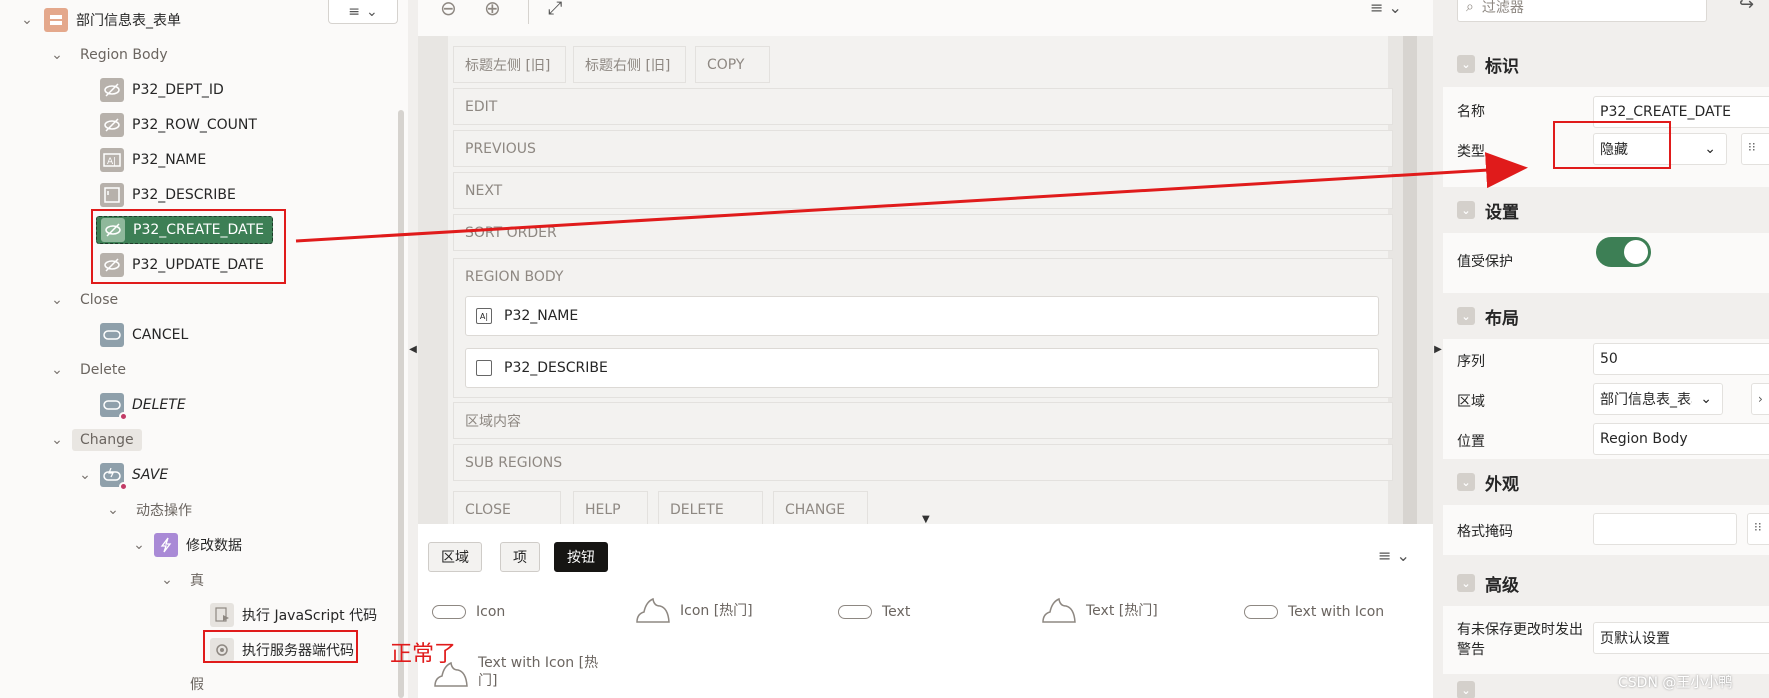 Image resolution: width=1769 pixels, height=698 pixels. What do you see at coordinates (197, 581) in the screenshot?
I see `tree-true-label: 真` at bounding box center [197, 581].